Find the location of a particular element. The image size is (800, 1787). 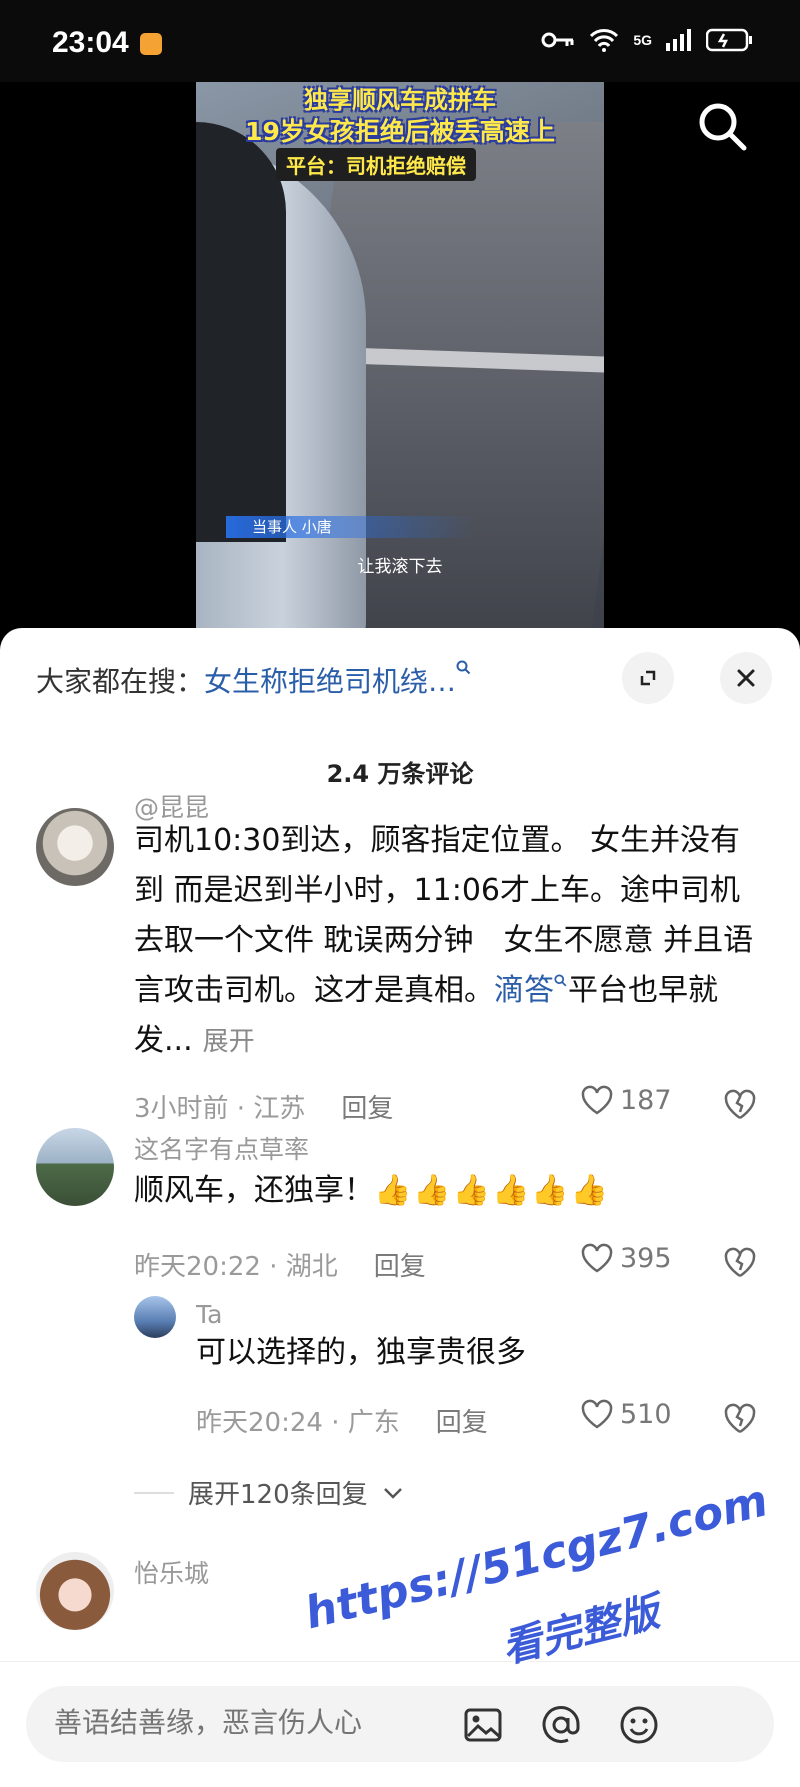

chevron-down-icon is located at coordinates (392, 1493).